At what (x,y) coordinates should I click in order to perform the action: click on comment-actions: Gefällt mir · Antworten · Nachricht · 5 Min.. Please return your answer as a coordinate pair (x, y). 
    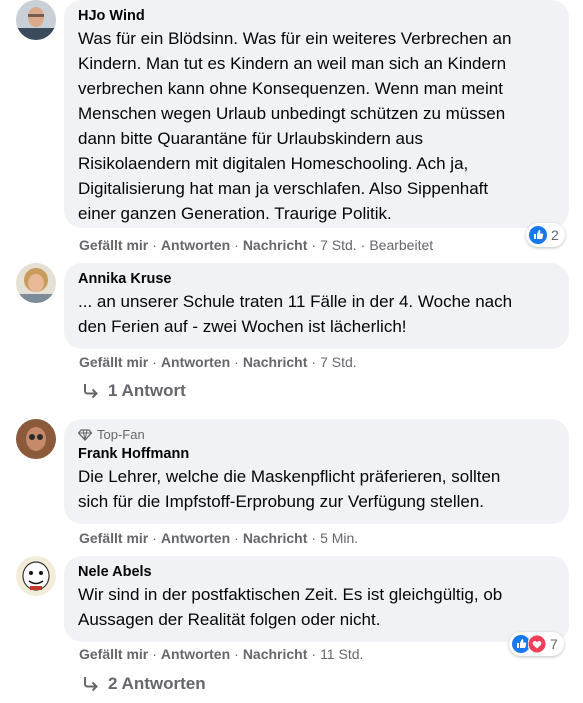
    Looking at the image, I should click on (219, 538).